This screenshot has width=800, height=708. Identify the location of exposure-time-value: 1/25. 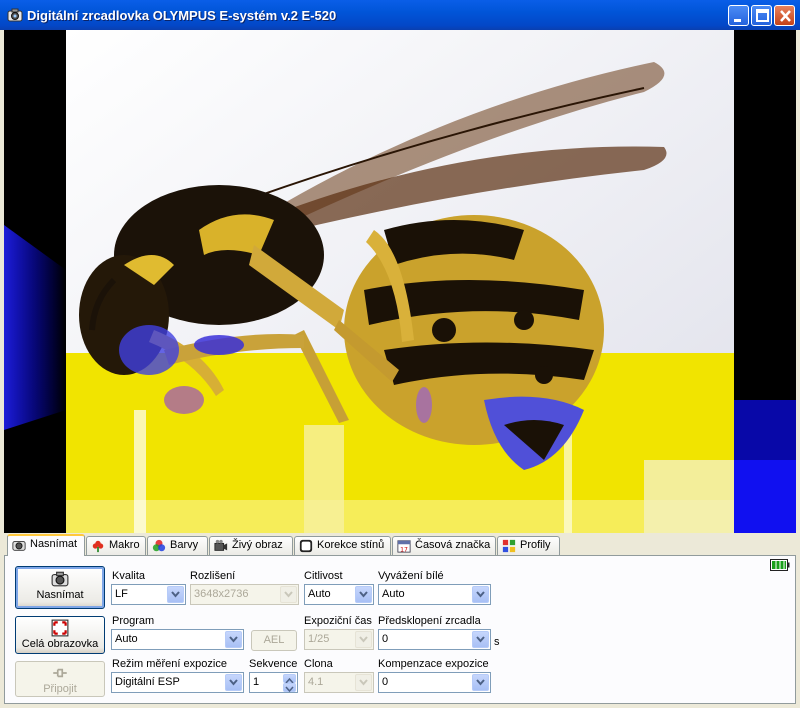
(319, 639).